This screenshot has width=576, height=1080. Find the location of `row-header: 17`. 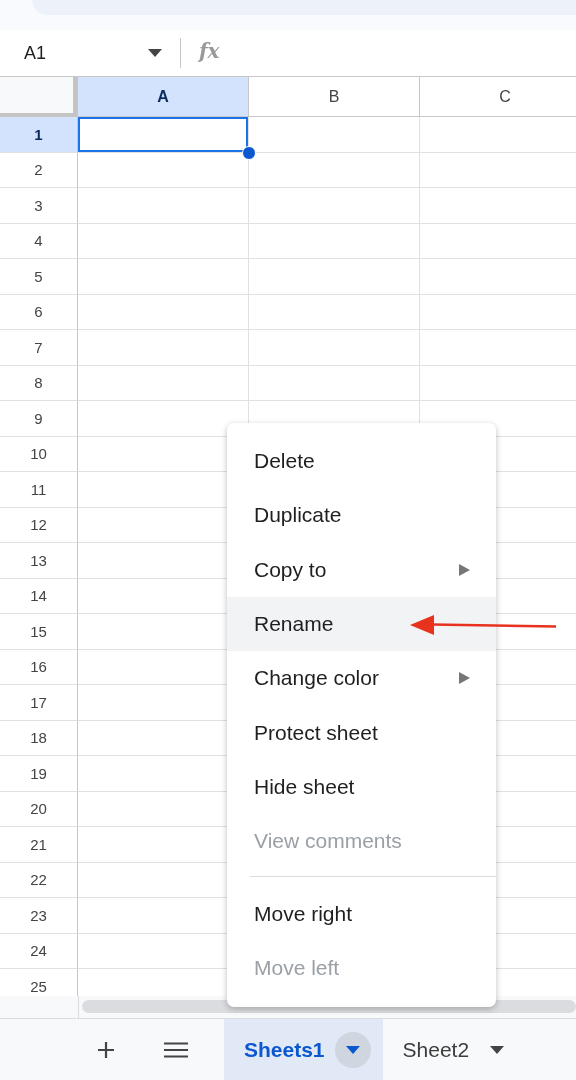

row-header: 17 is located at coordinates (39, 703).